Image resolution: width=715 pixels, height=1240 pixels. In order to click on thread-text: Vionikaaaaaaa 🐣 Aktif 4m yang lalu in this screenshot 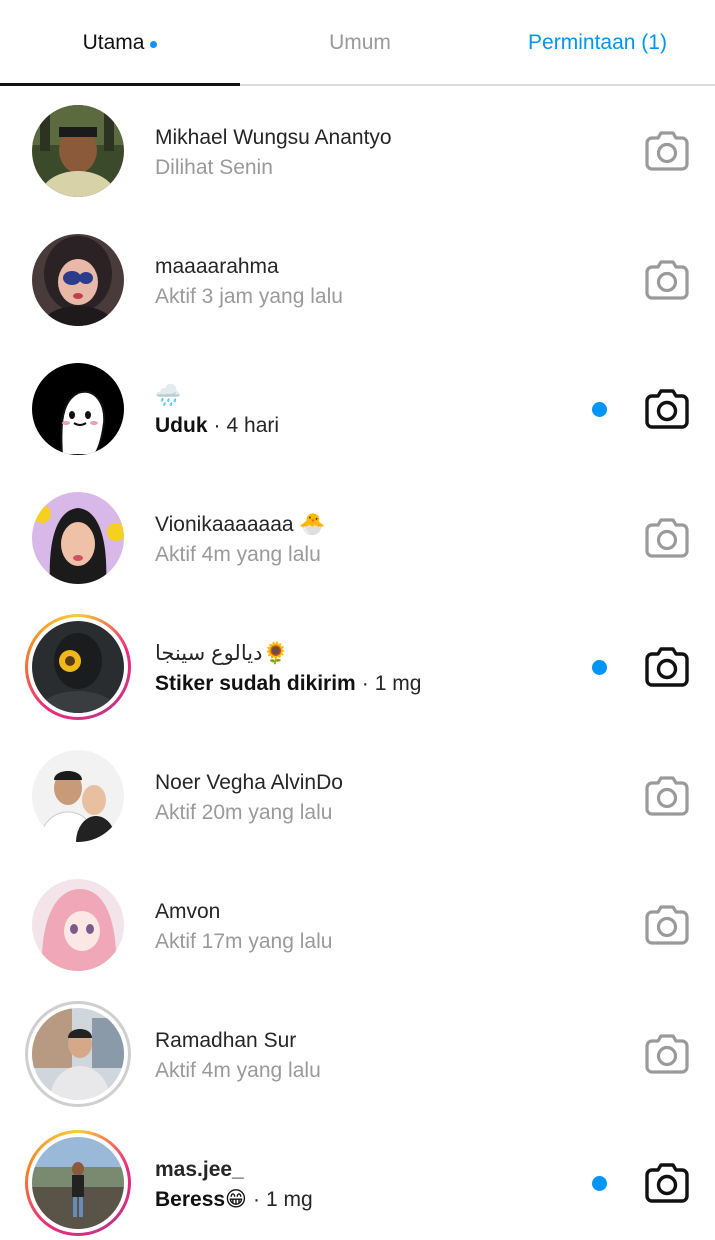, I will do `click(365, 540)`.